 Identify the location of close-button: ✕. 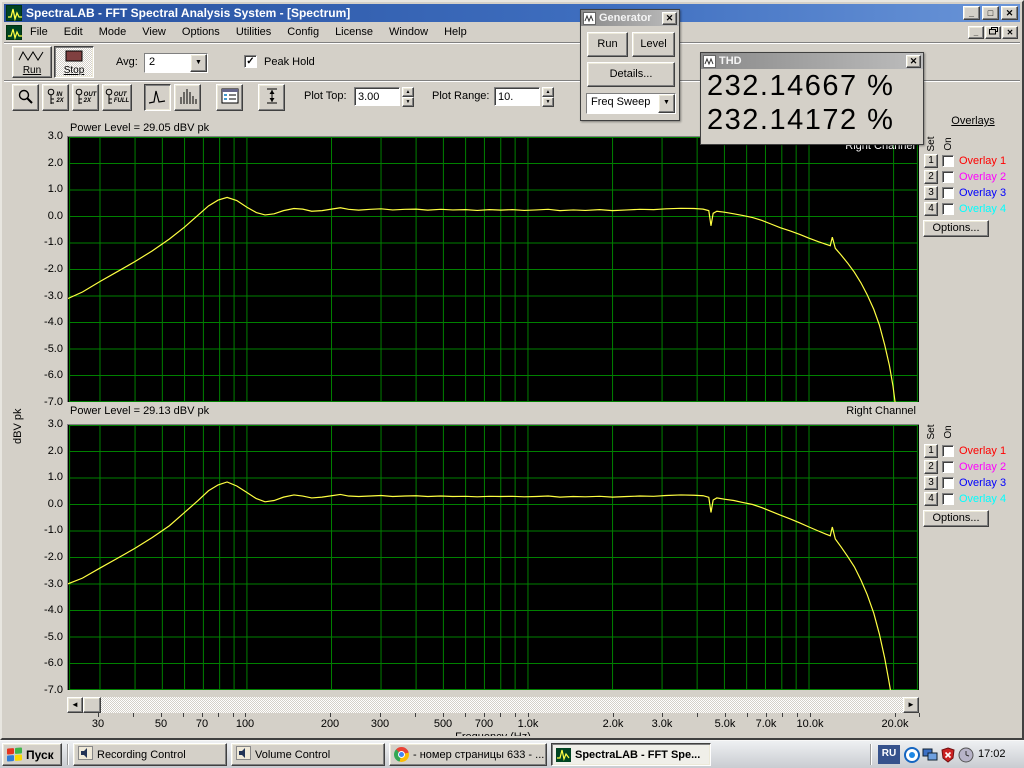
(1009, 13).